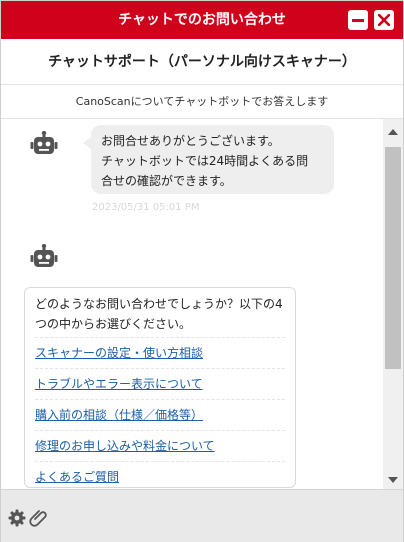 The height and width of the screenshot is (542, 404). I want to click on title-bar: チャットでのお問い合わせ, so click(202, 20).